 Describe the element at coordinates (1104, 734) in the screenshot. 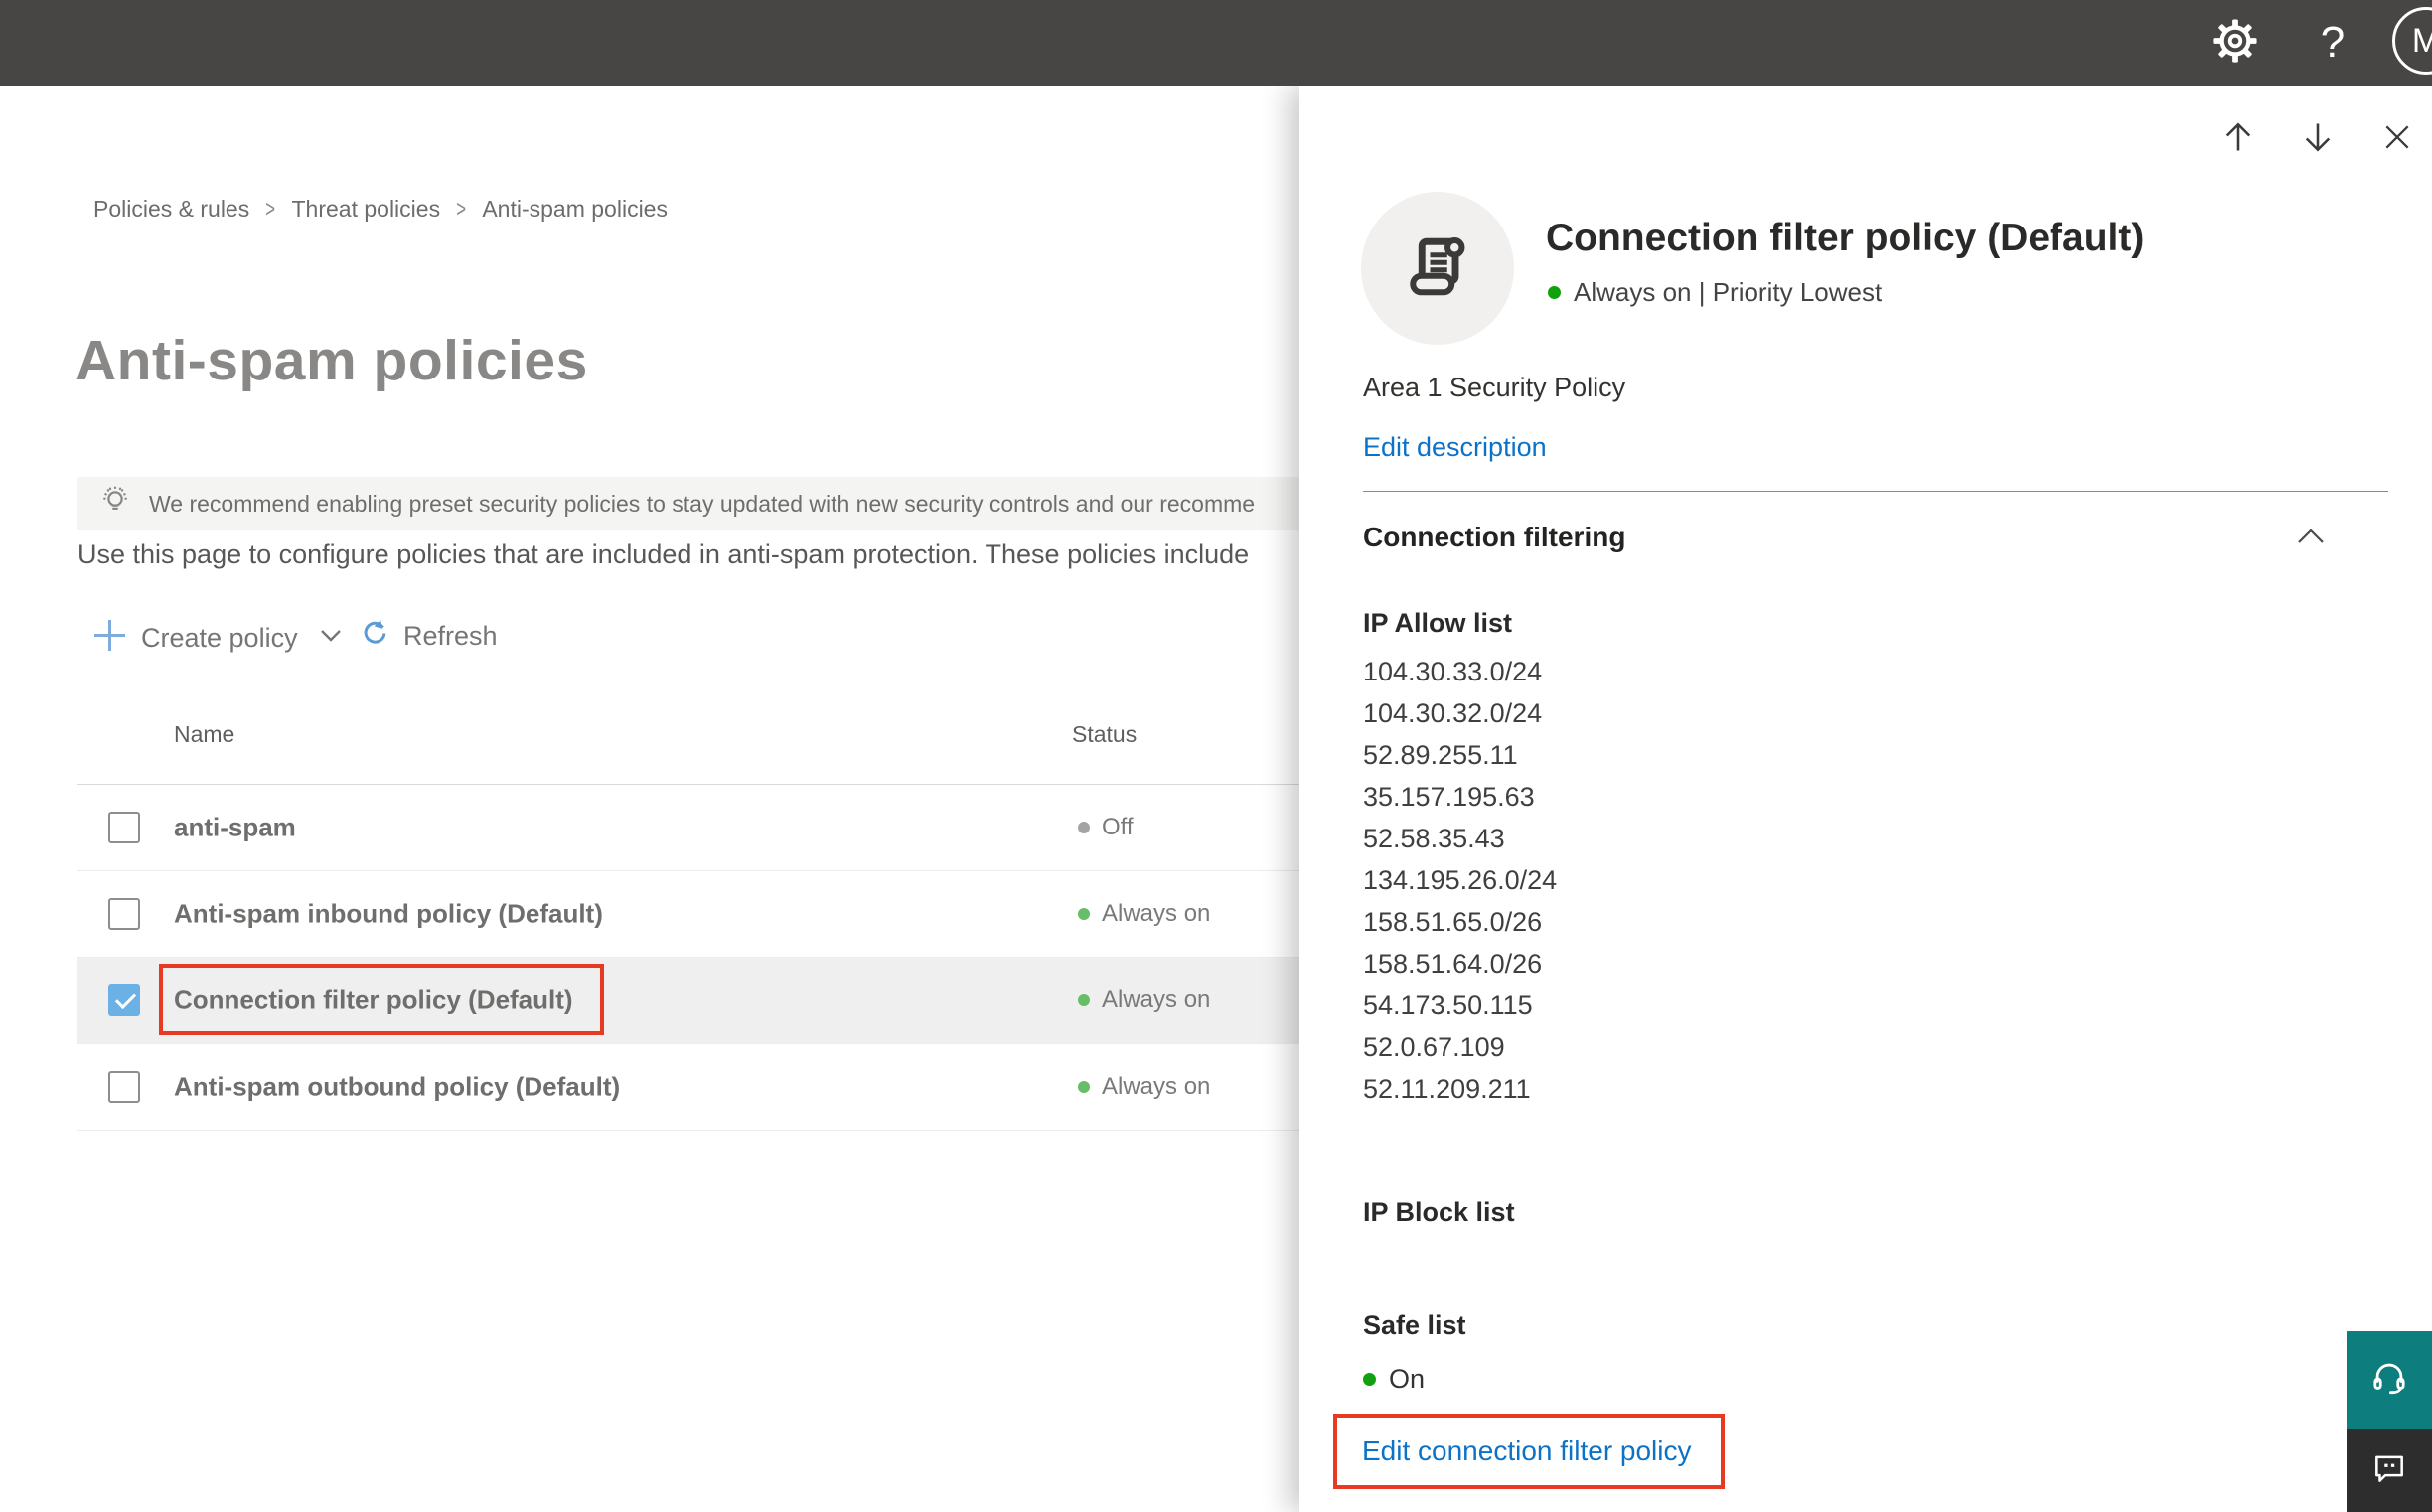

I see `column-header-status: Status` at that location.